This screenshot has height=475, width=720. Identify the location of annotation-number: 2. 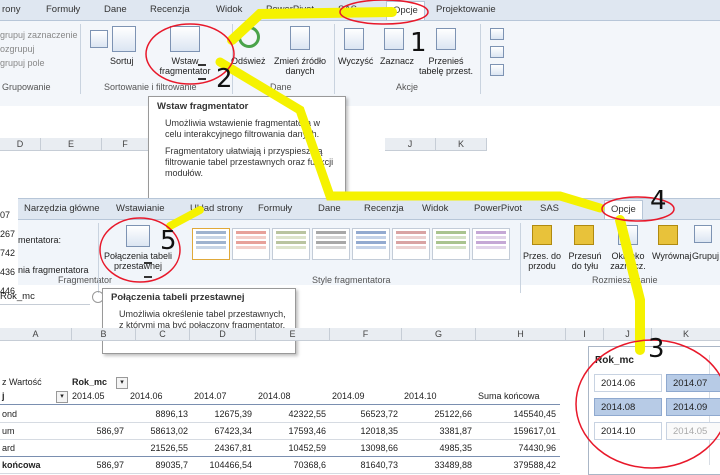
(224, 79).